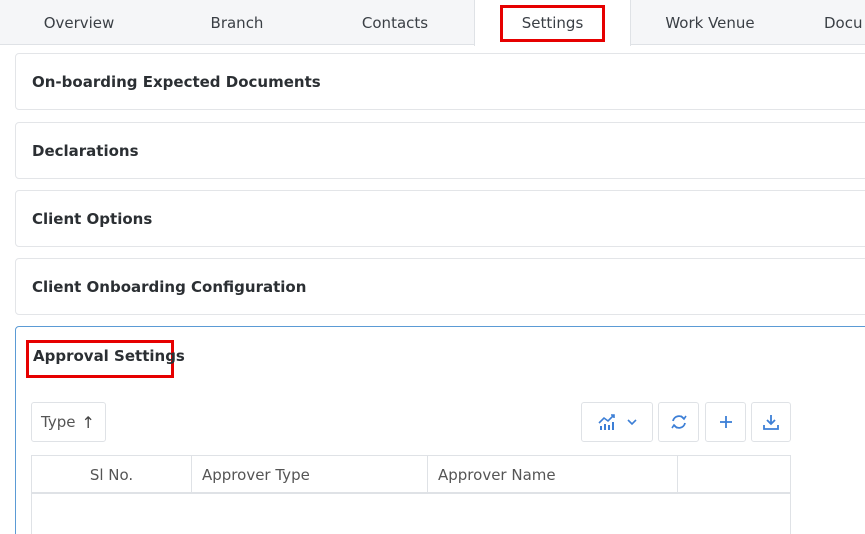 The width and height of the screenshot is (865, 534). I want to click on column-label: Approver Type, so click(256, 475).